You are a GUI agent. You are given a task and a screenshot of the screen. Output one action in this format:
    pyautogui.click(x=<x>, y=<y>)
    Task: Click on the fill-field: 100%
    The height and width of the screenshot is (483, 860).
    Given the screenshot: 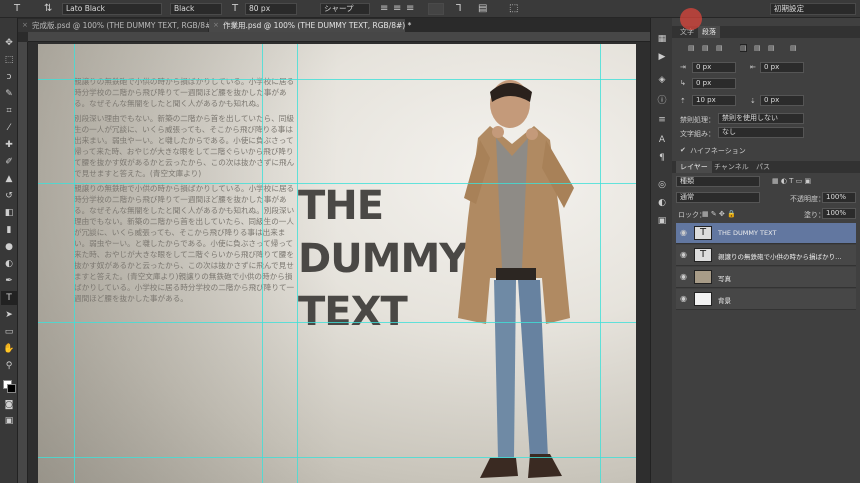 What is the action you would take?
    pyautogui.click(x=839, y=213)
    